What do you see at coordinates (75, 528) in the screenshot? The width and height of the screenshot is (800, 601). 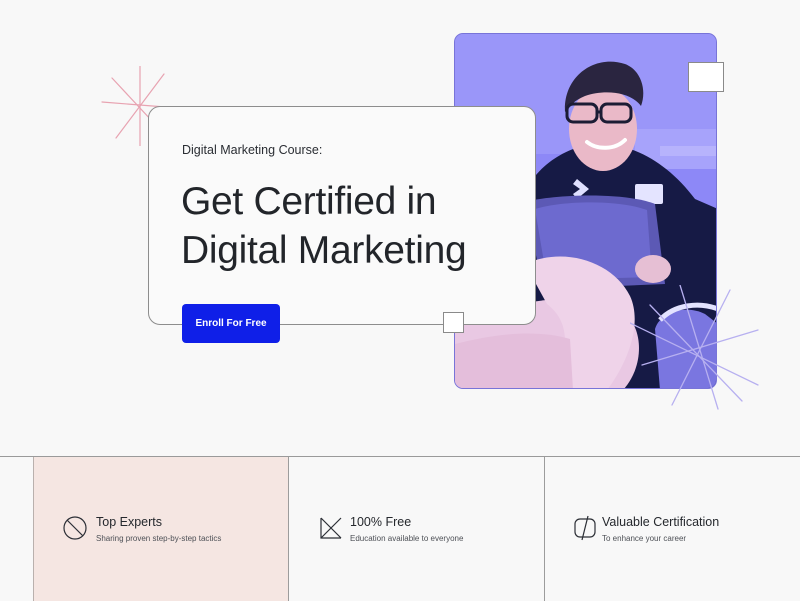 I see `no-symbol-icon` at bounding box center [75, 528].